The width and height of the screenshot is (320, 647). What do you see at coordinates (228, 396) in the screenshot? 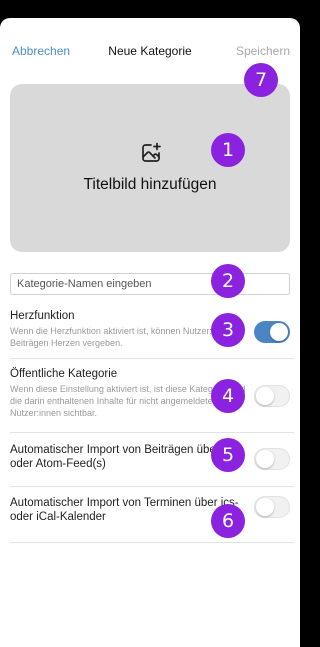
I see `annotation-badge-4: 4` at bounding box center [228, 396].